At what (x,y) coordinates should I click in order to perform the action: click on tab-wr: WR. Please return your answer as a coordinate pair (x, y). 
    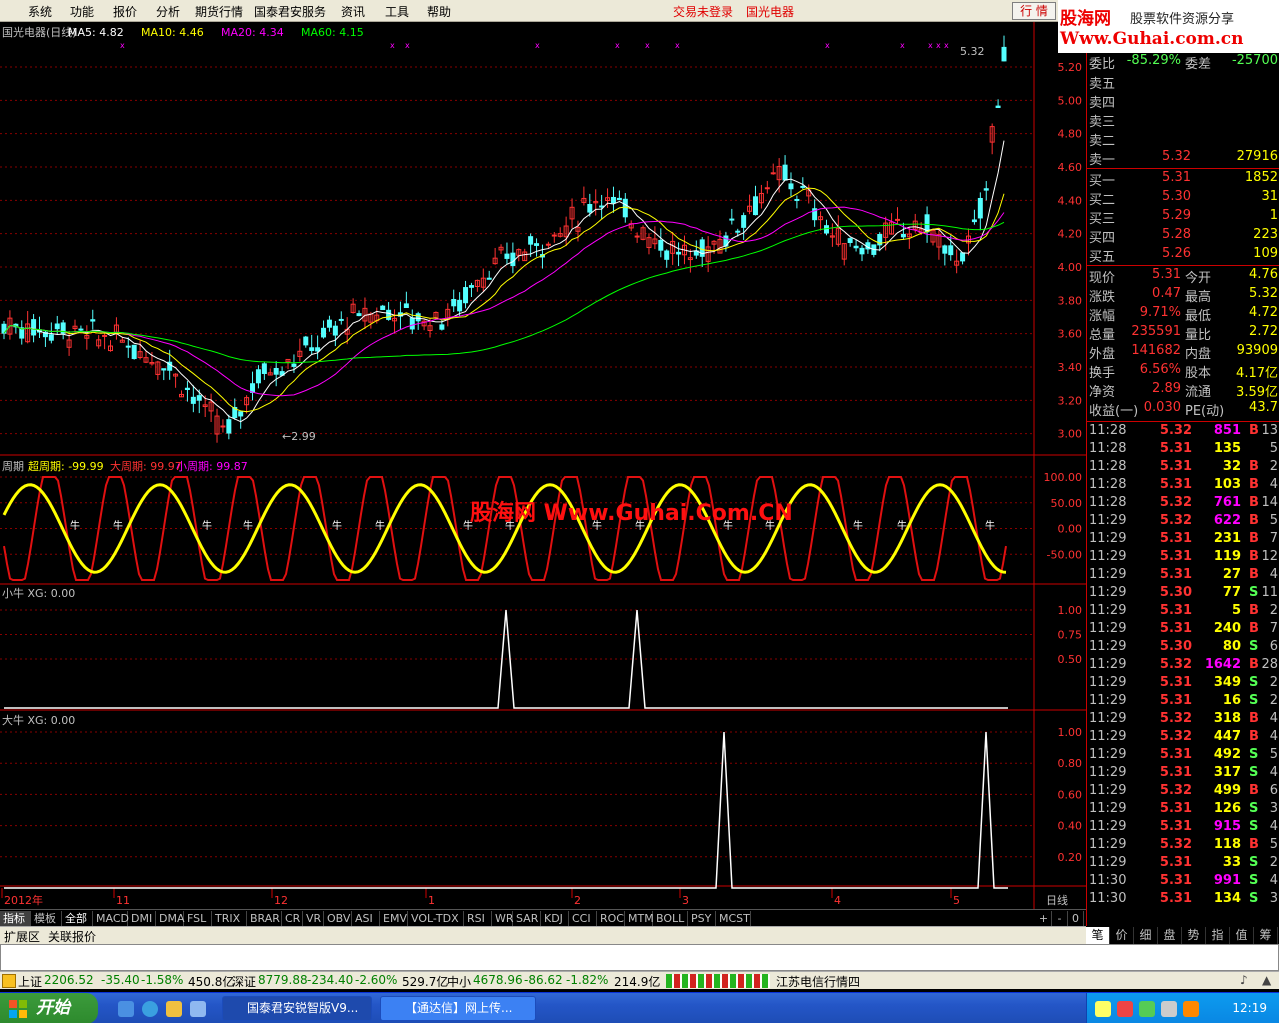
    Looking at the image, I should click on (503, 918).